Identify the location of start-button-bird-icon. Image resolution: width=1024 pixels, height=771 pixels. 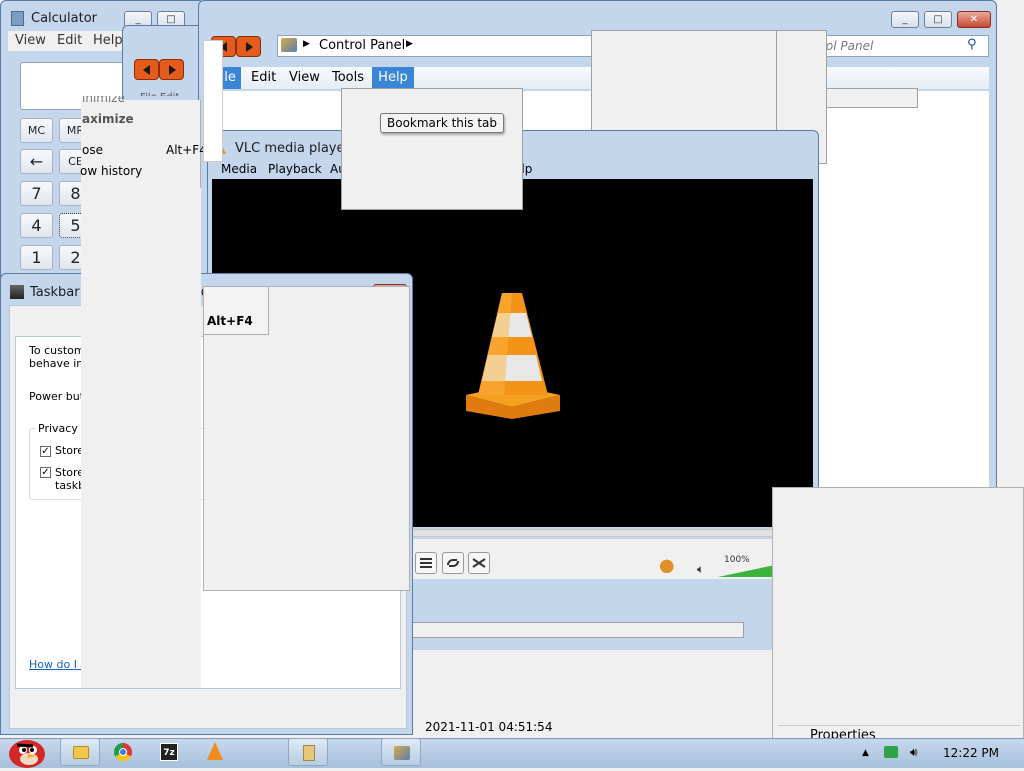
(26, 750).